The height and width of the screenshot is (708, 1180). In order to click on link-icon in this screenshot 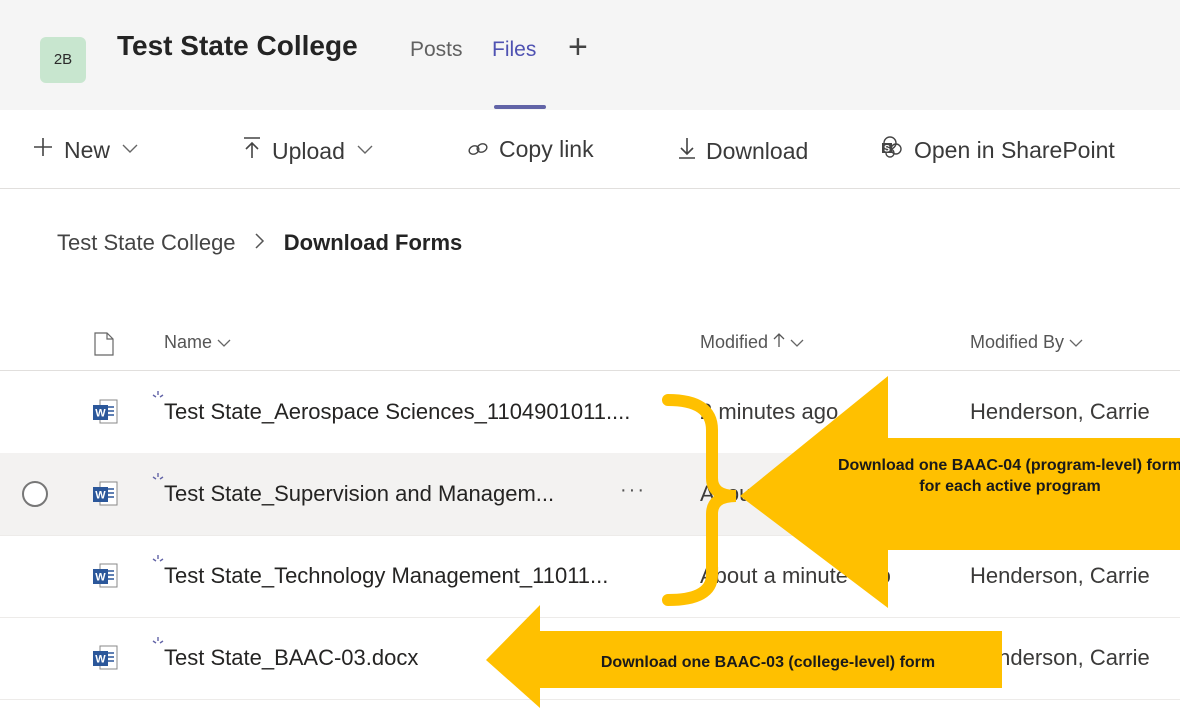, I will do `click(478, 149)`.